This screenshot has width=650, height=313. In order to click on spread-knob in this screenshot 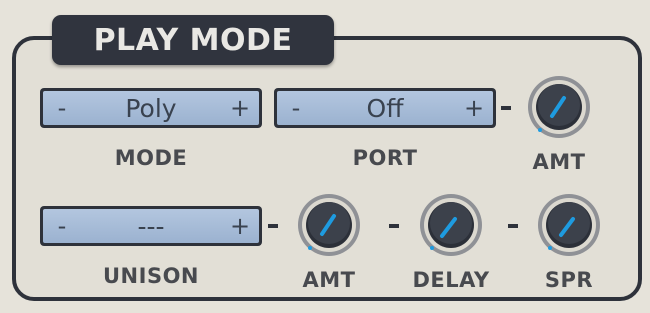, I will do `click(569, 225)`.